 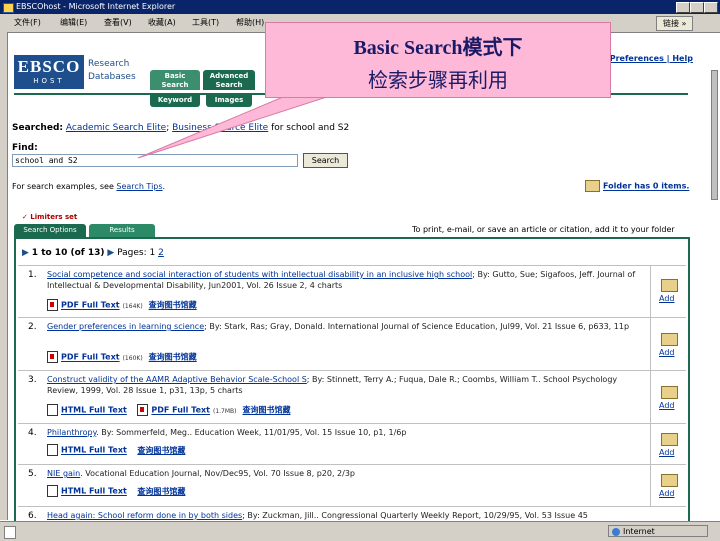 What do you see at coordinates (675, 23) in the screenshot?
I see `links-button: 链接 »` at bounding box center [675, 23].